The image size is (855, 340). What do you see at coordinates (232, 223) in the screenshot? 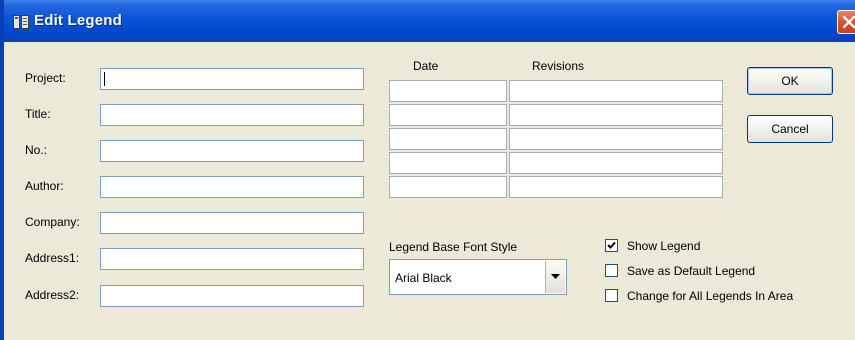
I see `company-input` at bounding box center [232, 223].